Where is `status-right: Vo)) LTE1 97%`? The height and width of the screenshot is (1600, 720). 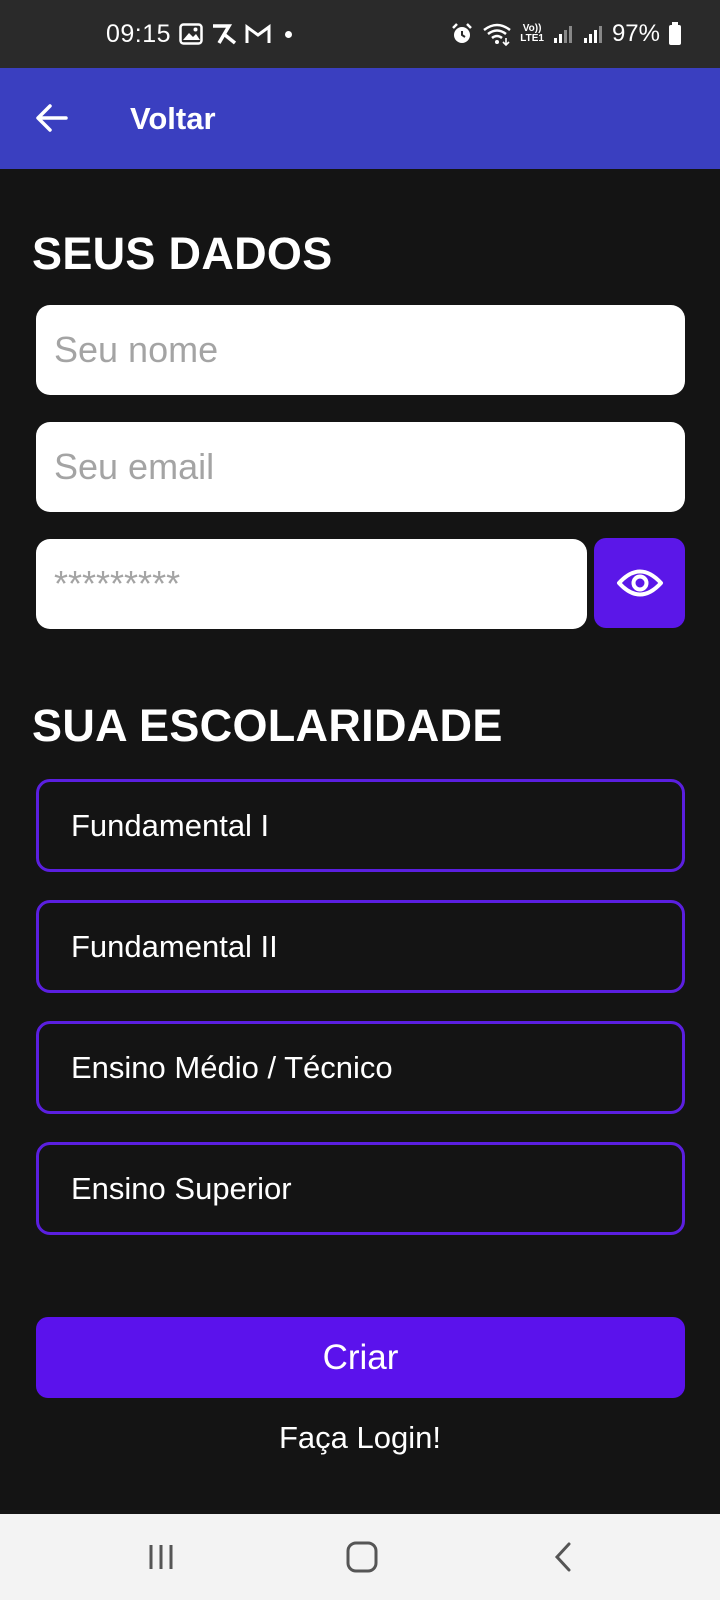 status-right: Vo)) LTE1 97% is located at coordinates (566, 34).